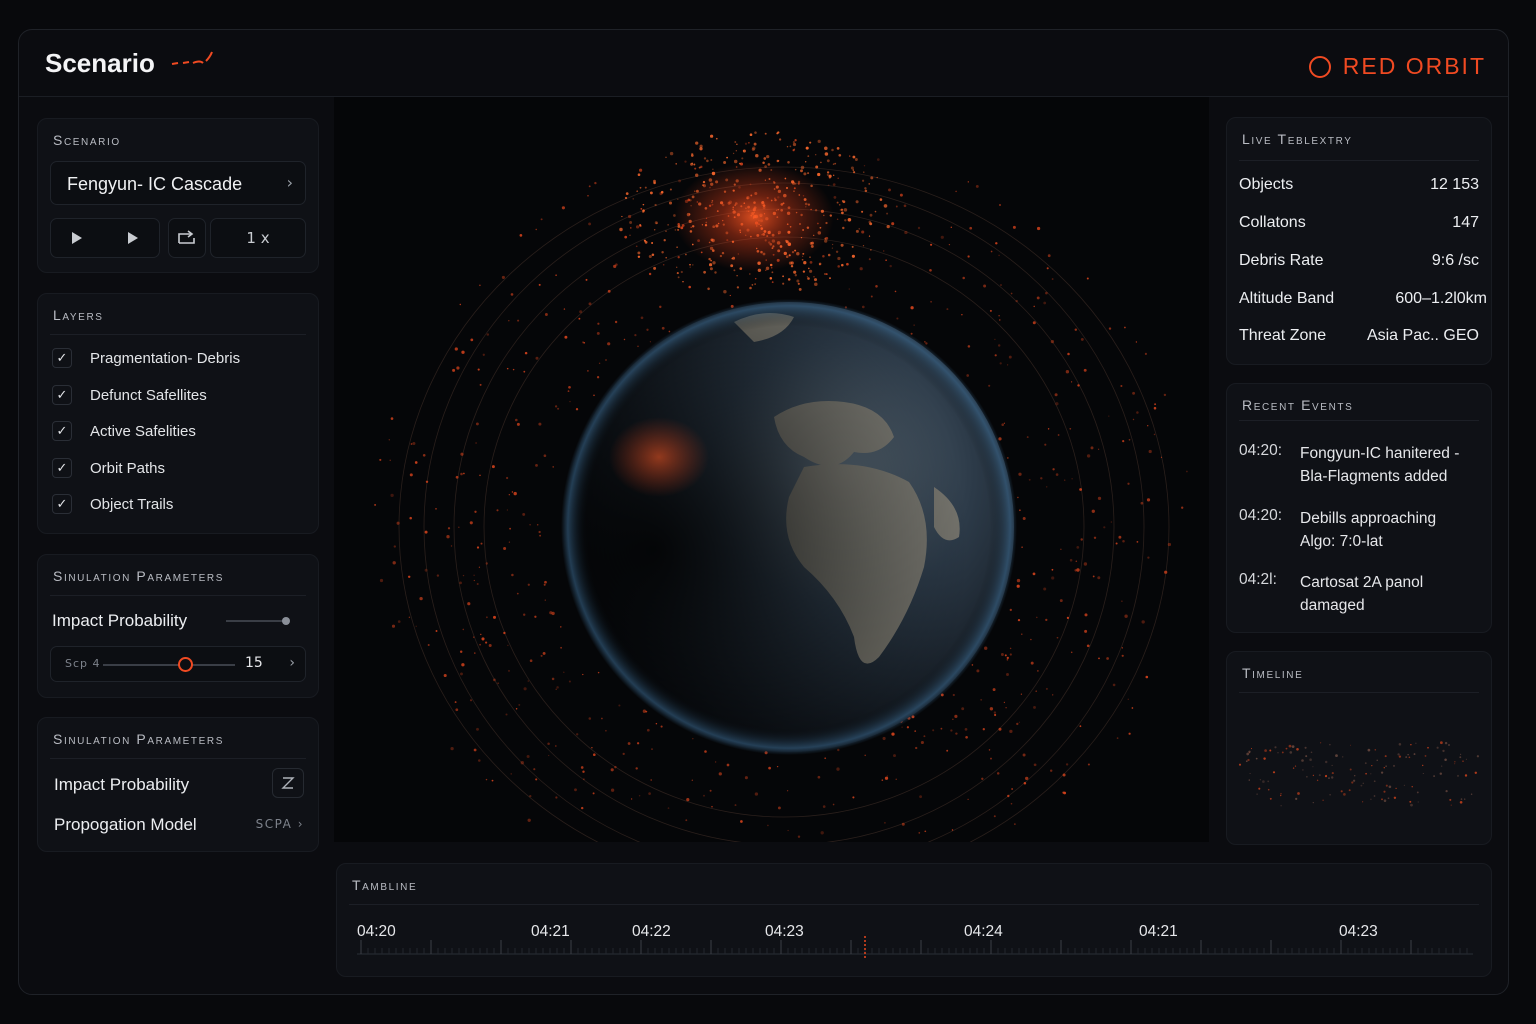 The width and height of the screenshot is (1536, 1024). I want to click on layer-item-defunct: ✓ Defunct Safellites, so click(129, 395).